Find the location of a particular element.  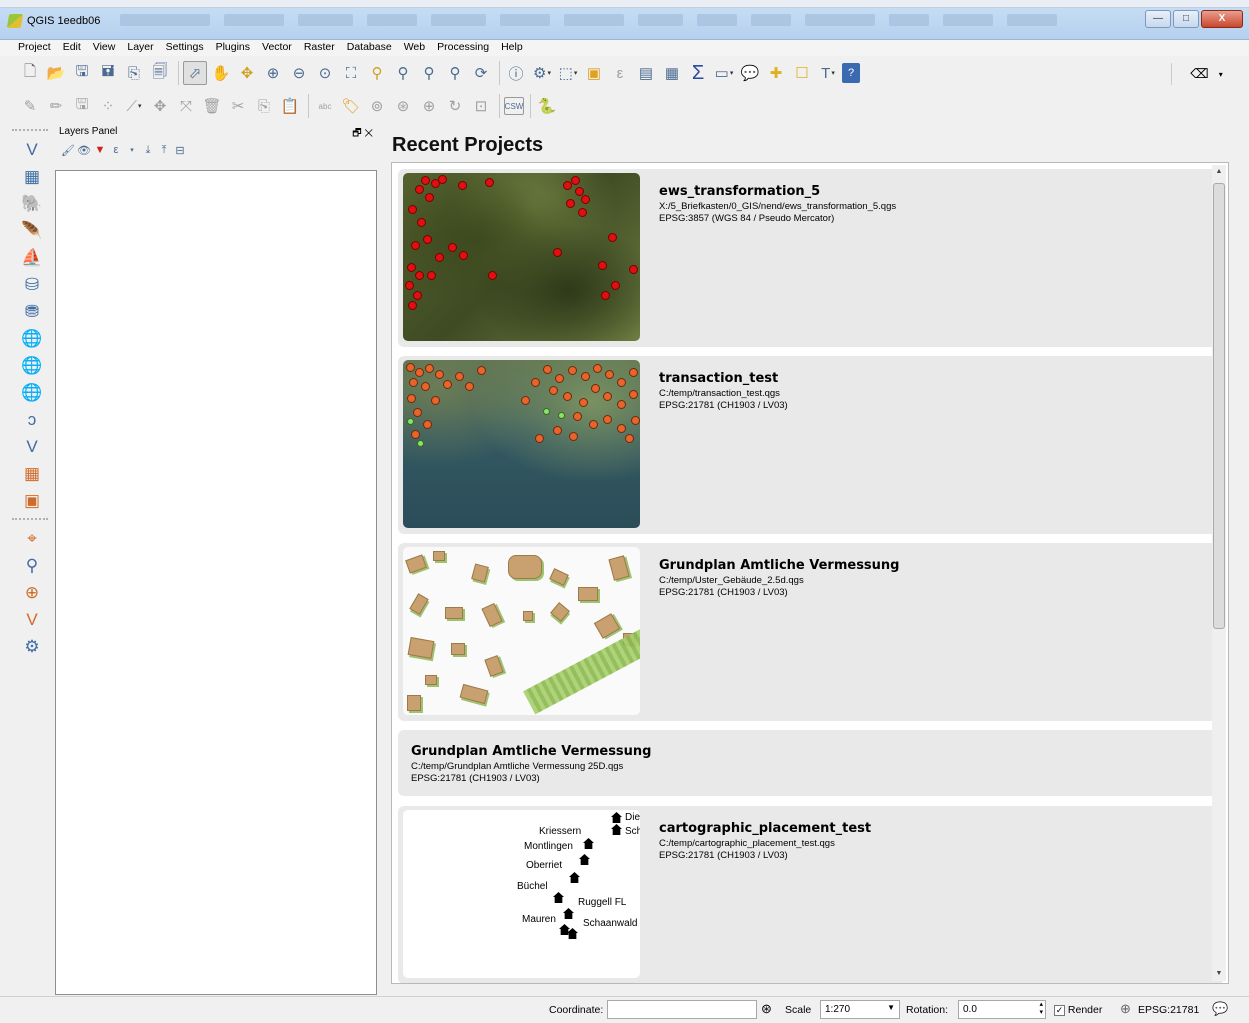

current-edits-icon: ✎ is located at coordinates (30, 106).